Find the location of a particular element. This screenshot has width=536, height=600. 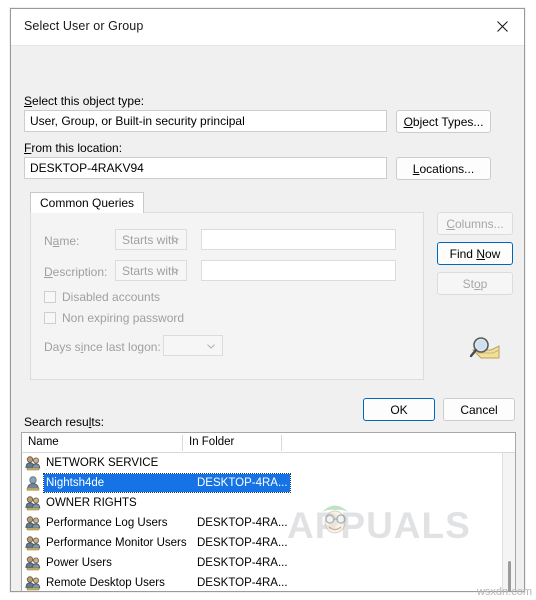

days-since-last-logon-select is located at coordinates (193, 345).